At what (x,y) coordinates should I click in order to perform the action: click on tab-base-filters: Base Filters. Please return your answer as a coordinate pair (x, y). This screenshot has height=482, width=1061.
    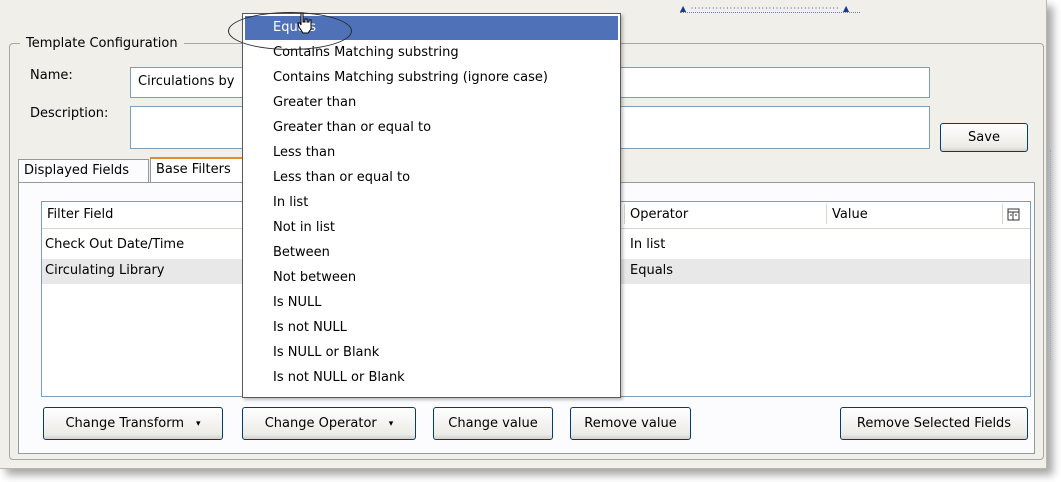
    Looking at the image, I should click on (197, 170).